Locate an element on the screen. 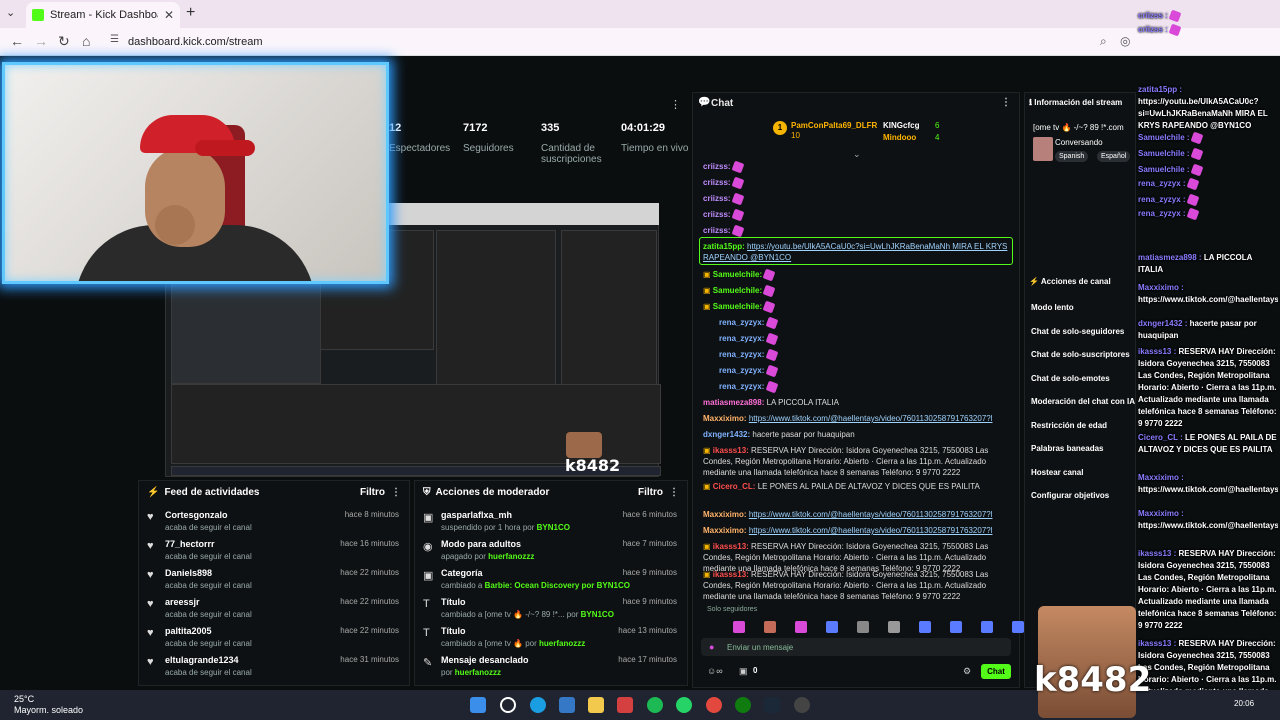 This screenshot has height=720, width=1280. eye-off-icon: ◎ is located at coordinates (1125, 41).